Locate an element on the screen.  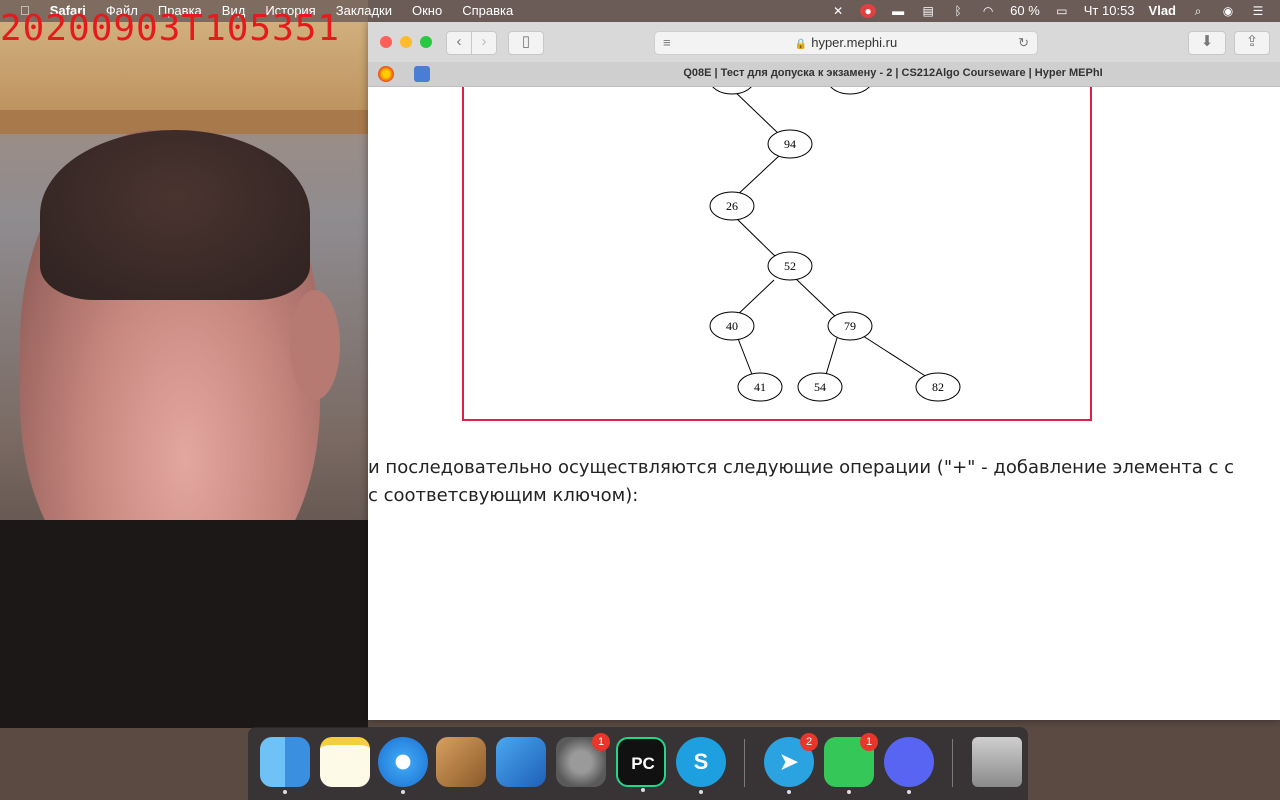
address-text: hyper.mephi.ru is located at coordinates (854, 42).